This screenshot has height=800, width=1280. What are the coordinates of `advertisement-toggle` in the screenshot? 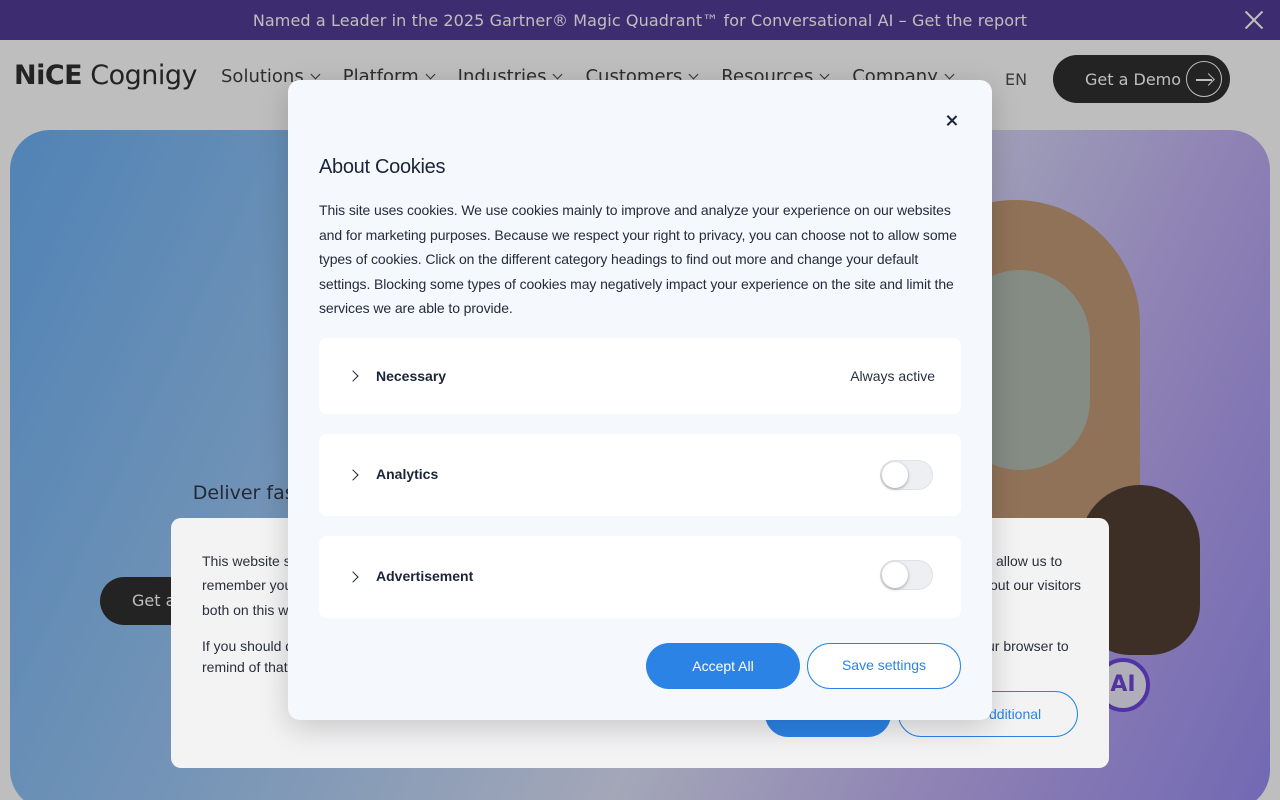 It's located at (906, 575).